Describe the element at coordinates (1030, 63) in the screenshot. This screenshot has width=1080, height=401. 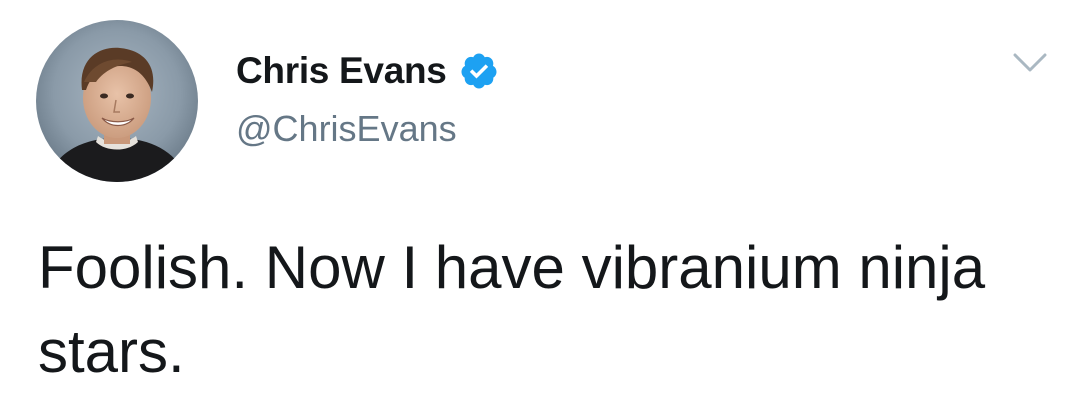
I see `chevron-down-icon` at that location.